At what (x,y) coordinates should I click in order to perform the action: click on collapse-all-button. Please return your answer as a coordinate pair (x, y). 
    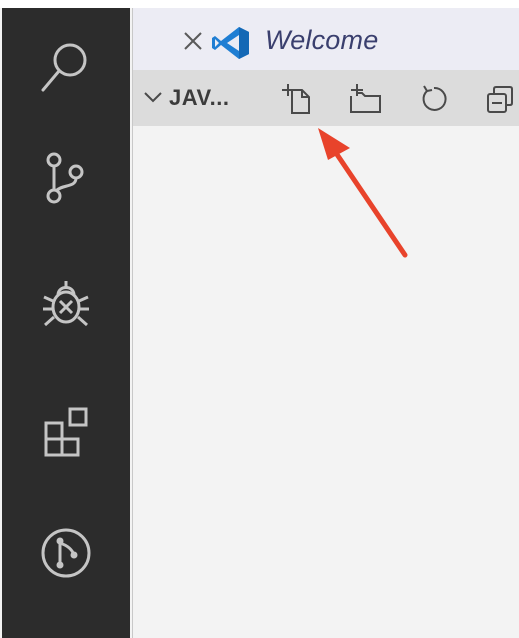
    Looking at the image, I should click on (500, 99).